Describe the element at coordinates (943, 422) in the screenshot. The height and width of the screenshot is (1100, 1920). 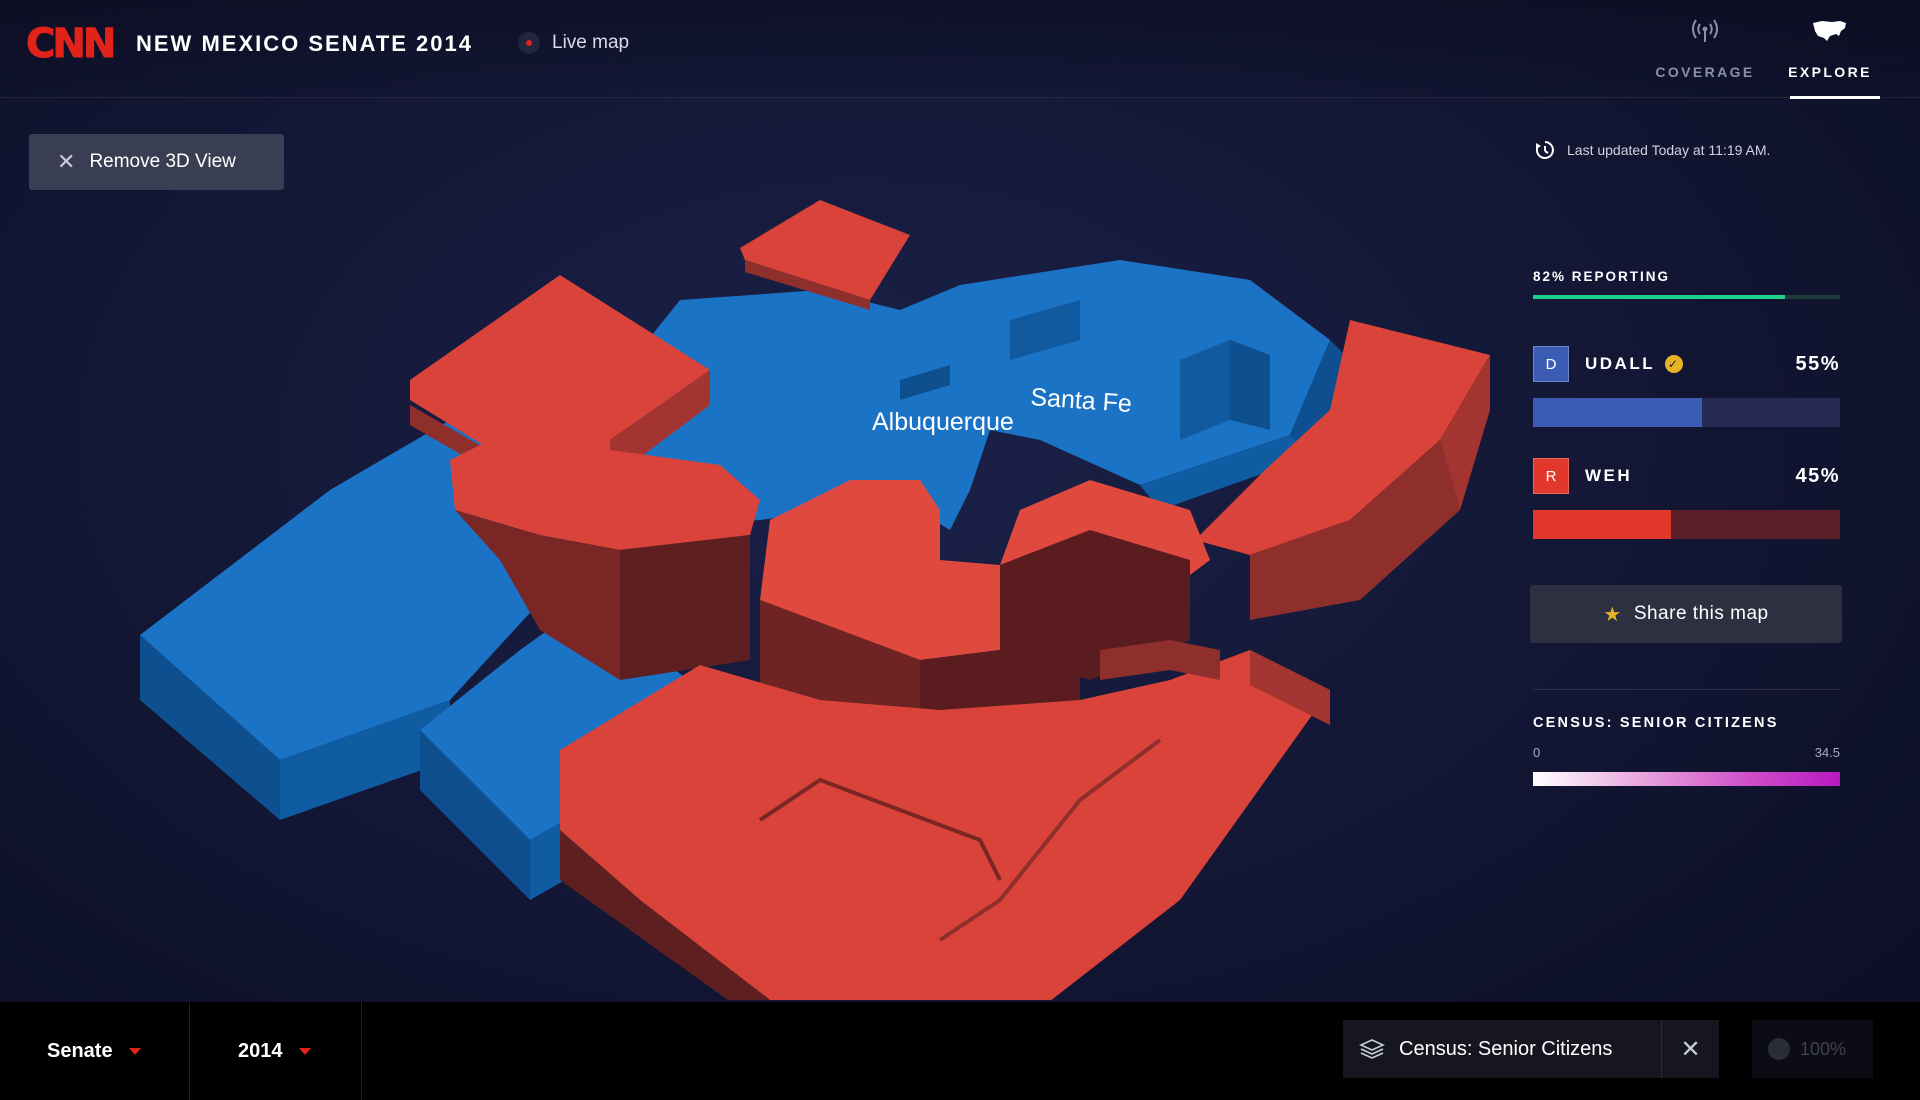
I see `city-label-albuquerque: Albuquerque` at that location.